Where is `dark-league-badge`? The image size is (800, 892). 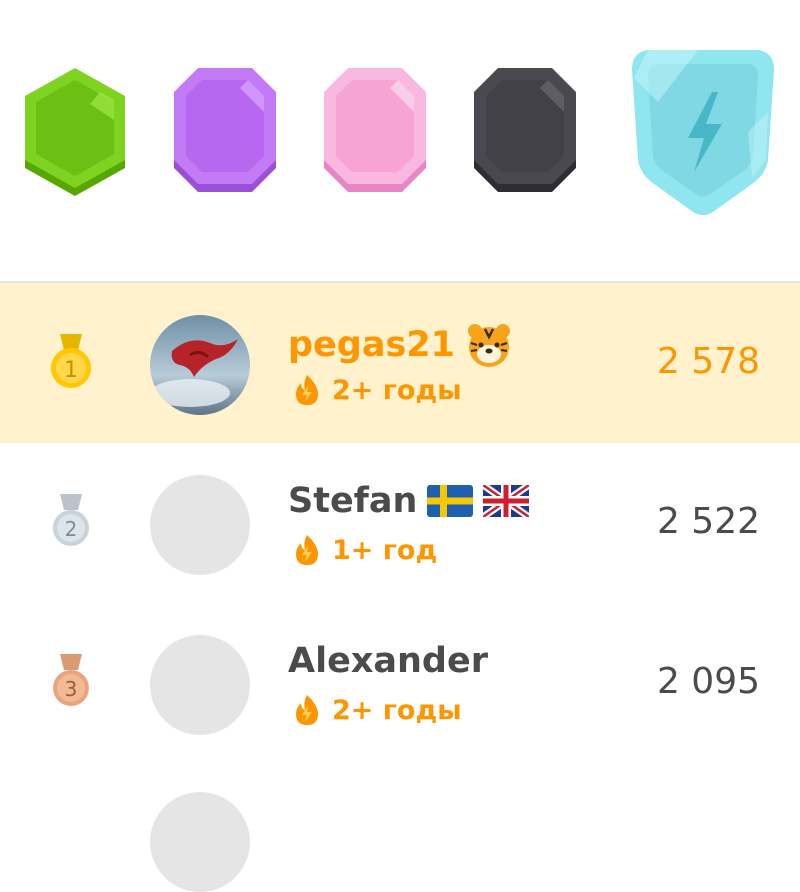
dark-league-badge is located at coordinates (525, 133).